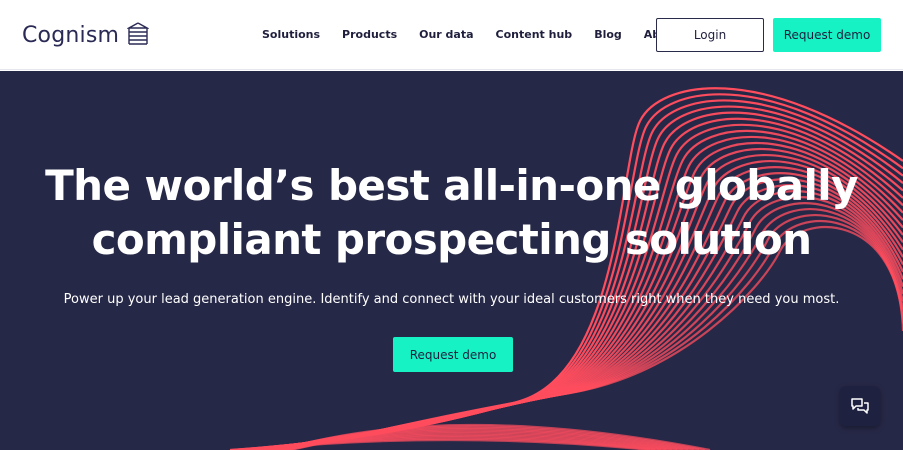 This screenshot has height=450, width=903. What do you see at coordinates (446, 35) in the screenshot?
I see `nav-item-our-data: Our data` at bounding box center [446, 35].